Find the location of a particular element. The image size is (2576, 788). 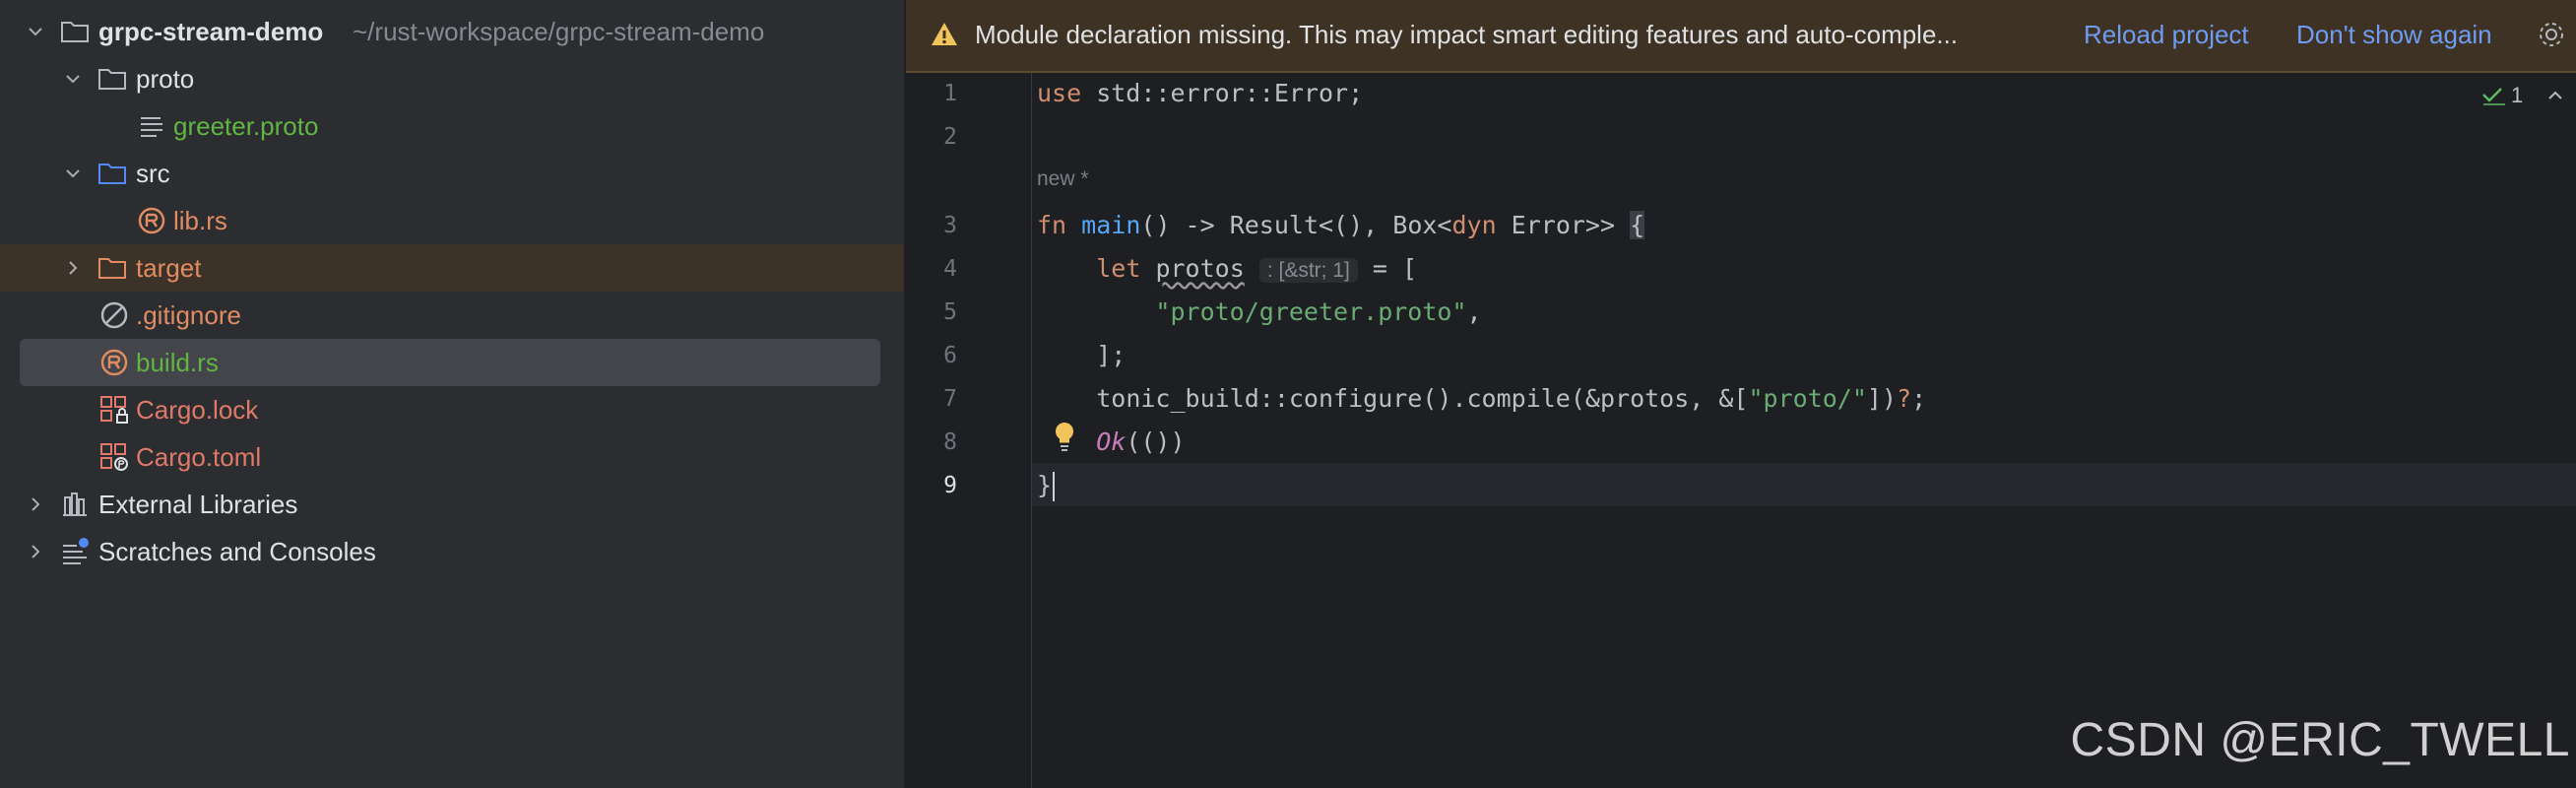

line-number: 5 is located at coordinates (950, 312).